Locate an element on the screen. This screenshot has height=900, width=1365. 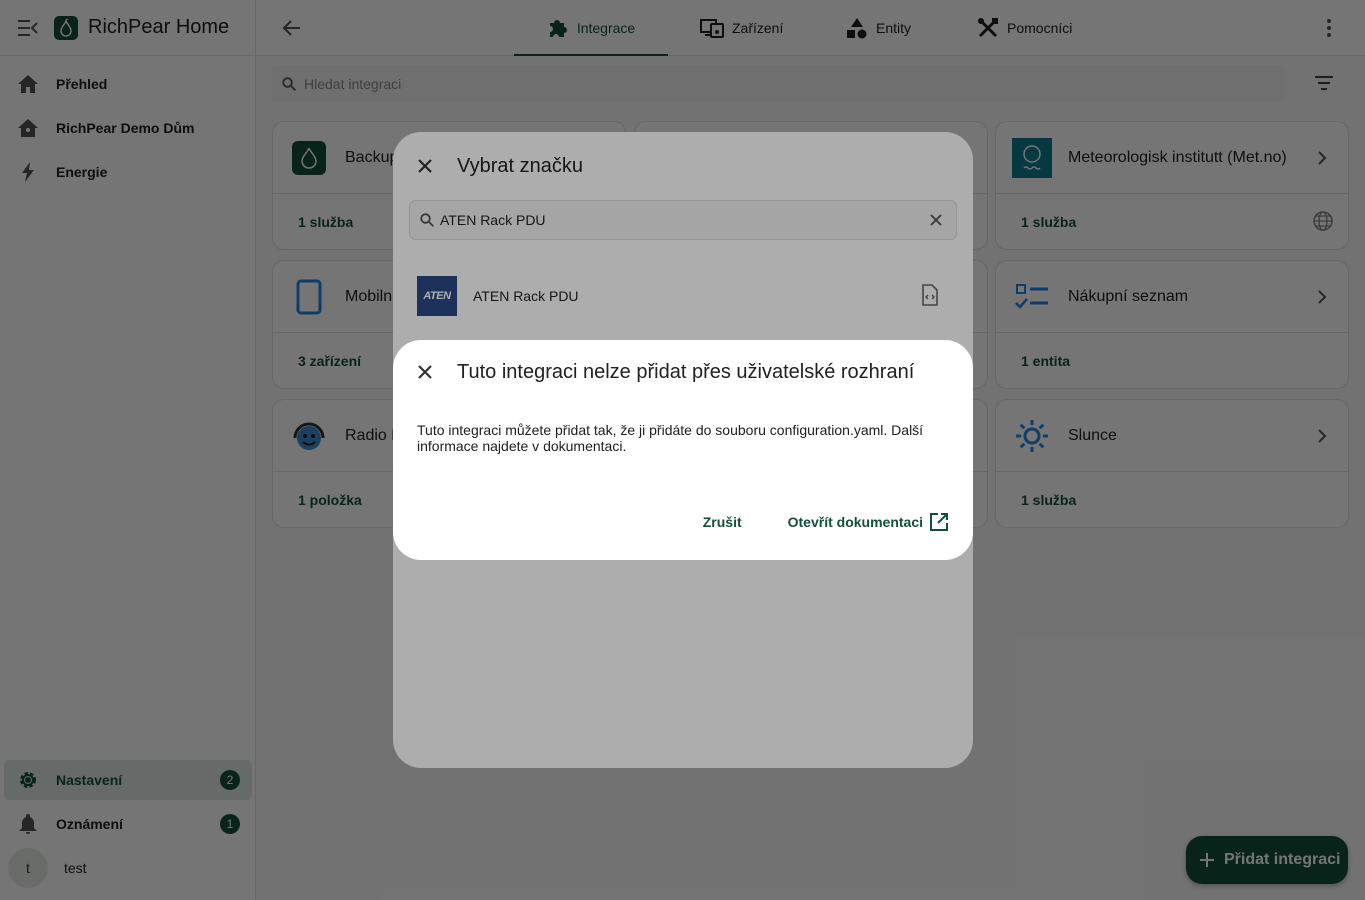
open-documentation-button: Otevřít dokumentaci is located at coordinates (868, 522).